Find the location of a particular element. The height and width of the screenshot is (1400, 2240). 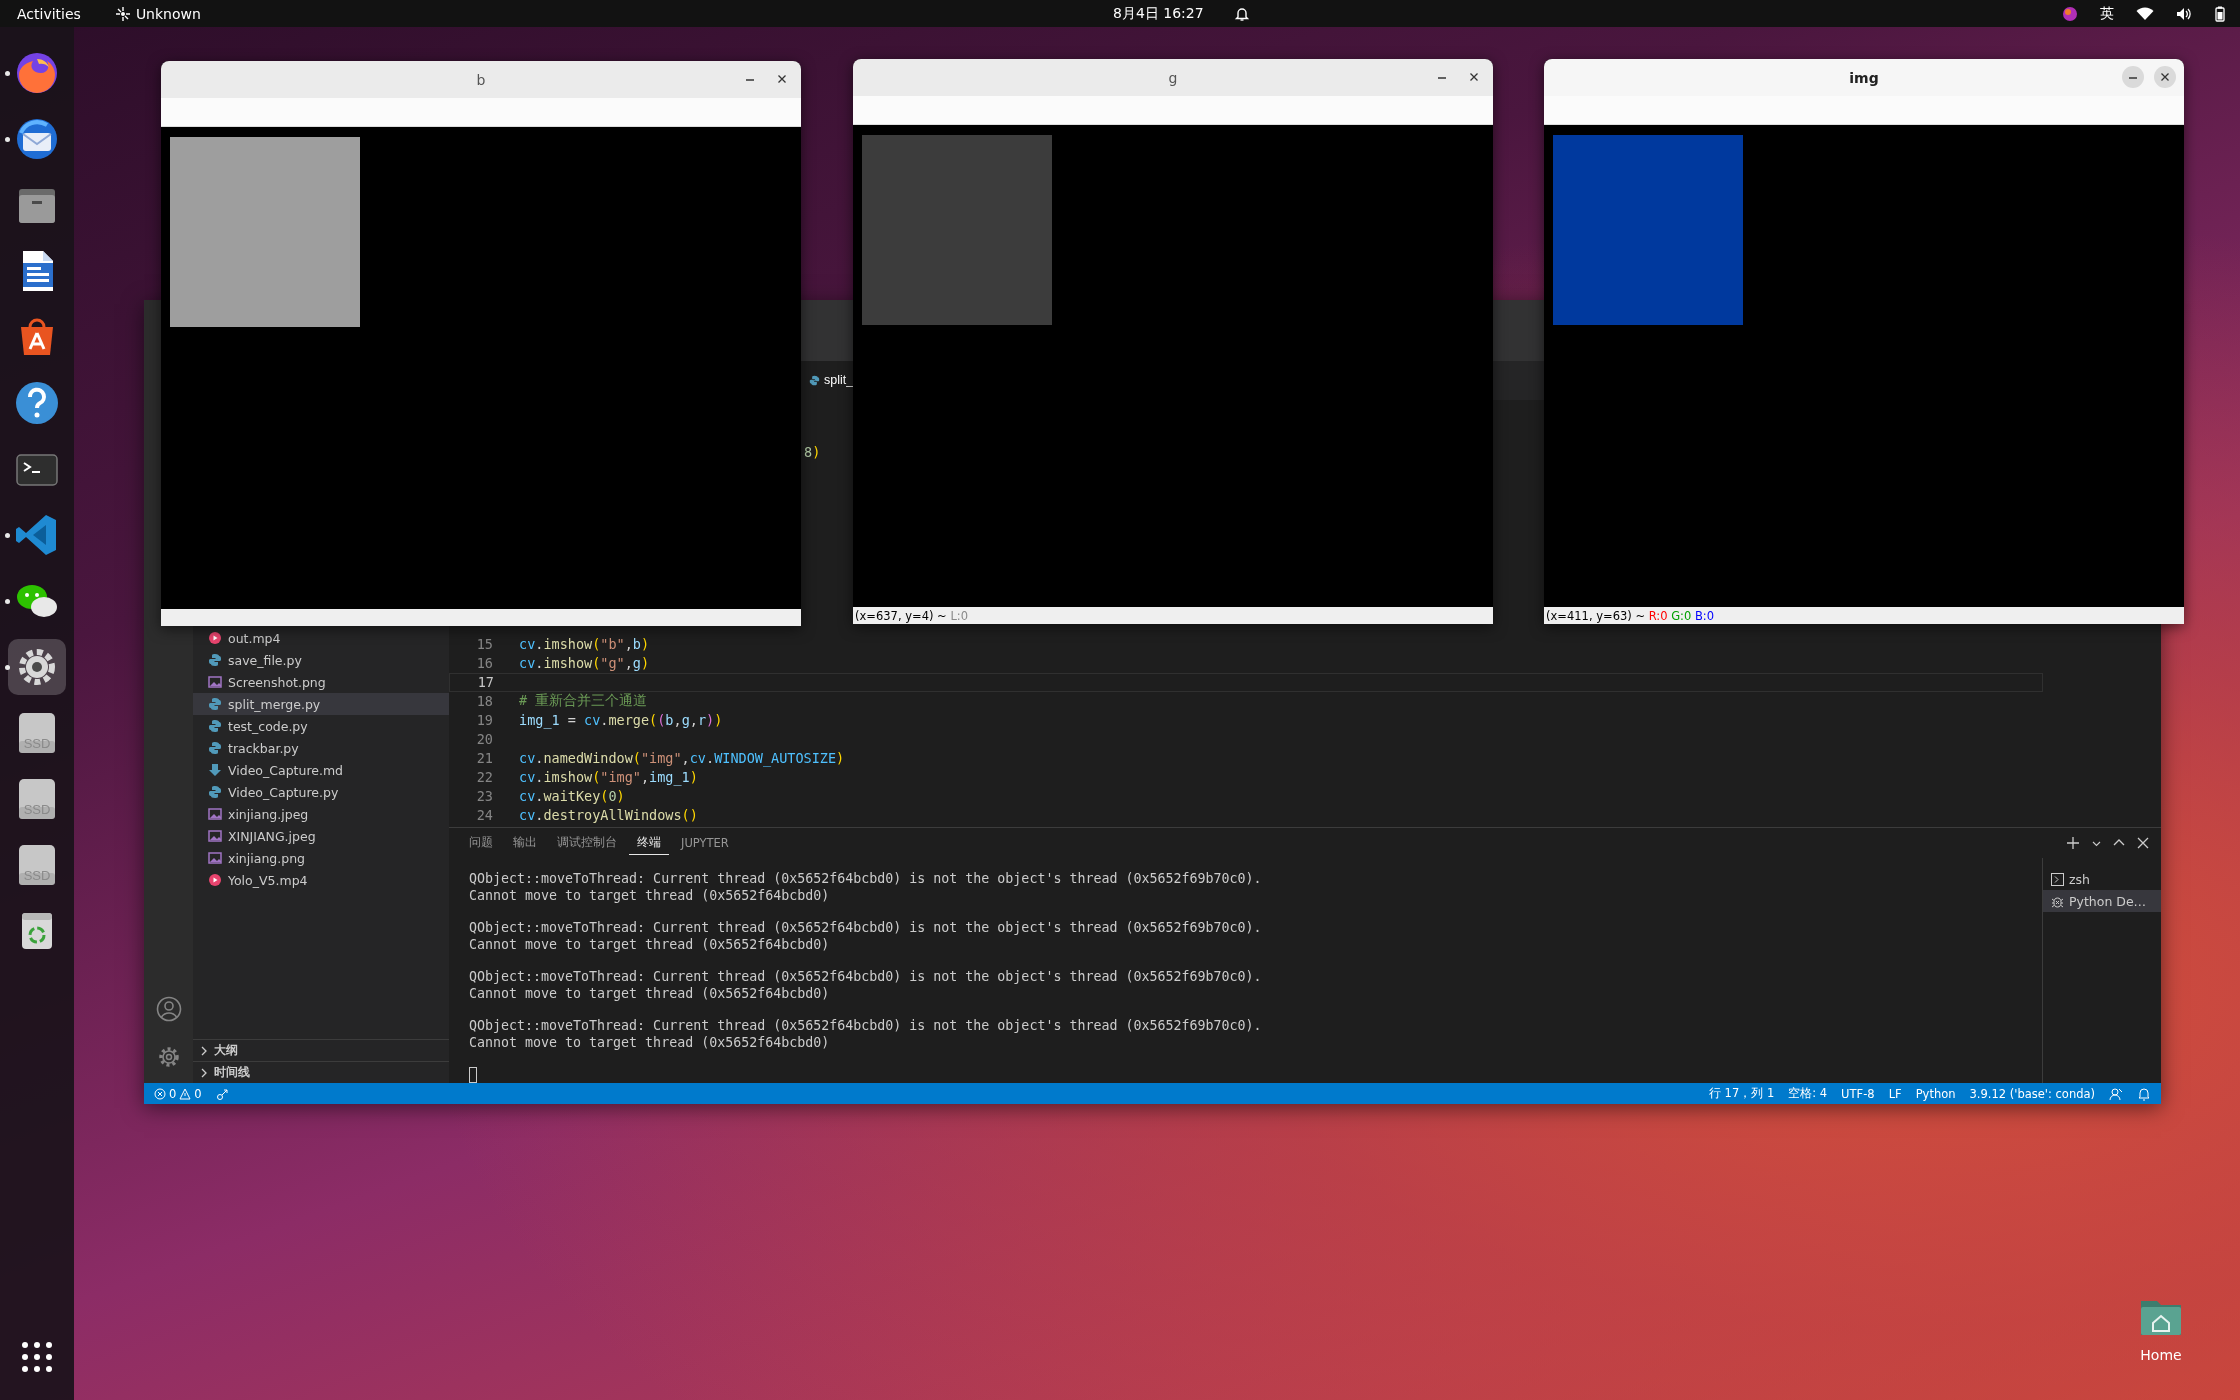

code-line: cv.imshow("img",img_1) is located at coordinates (608, 777).